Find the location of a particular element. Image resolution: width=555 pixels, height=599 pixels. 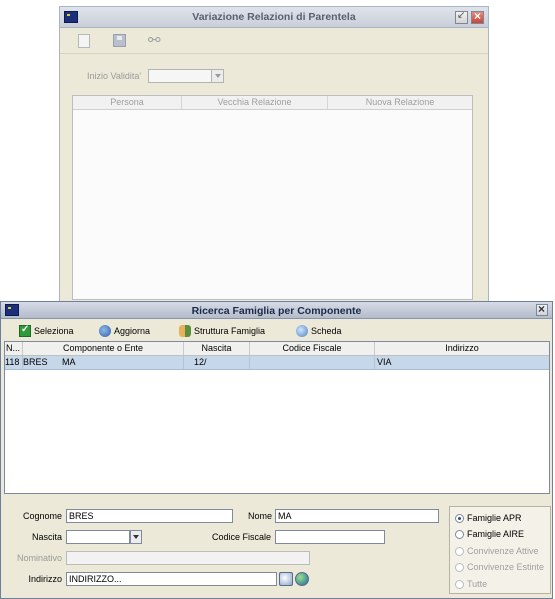

nascita-field is located at coordinates (98, 537).